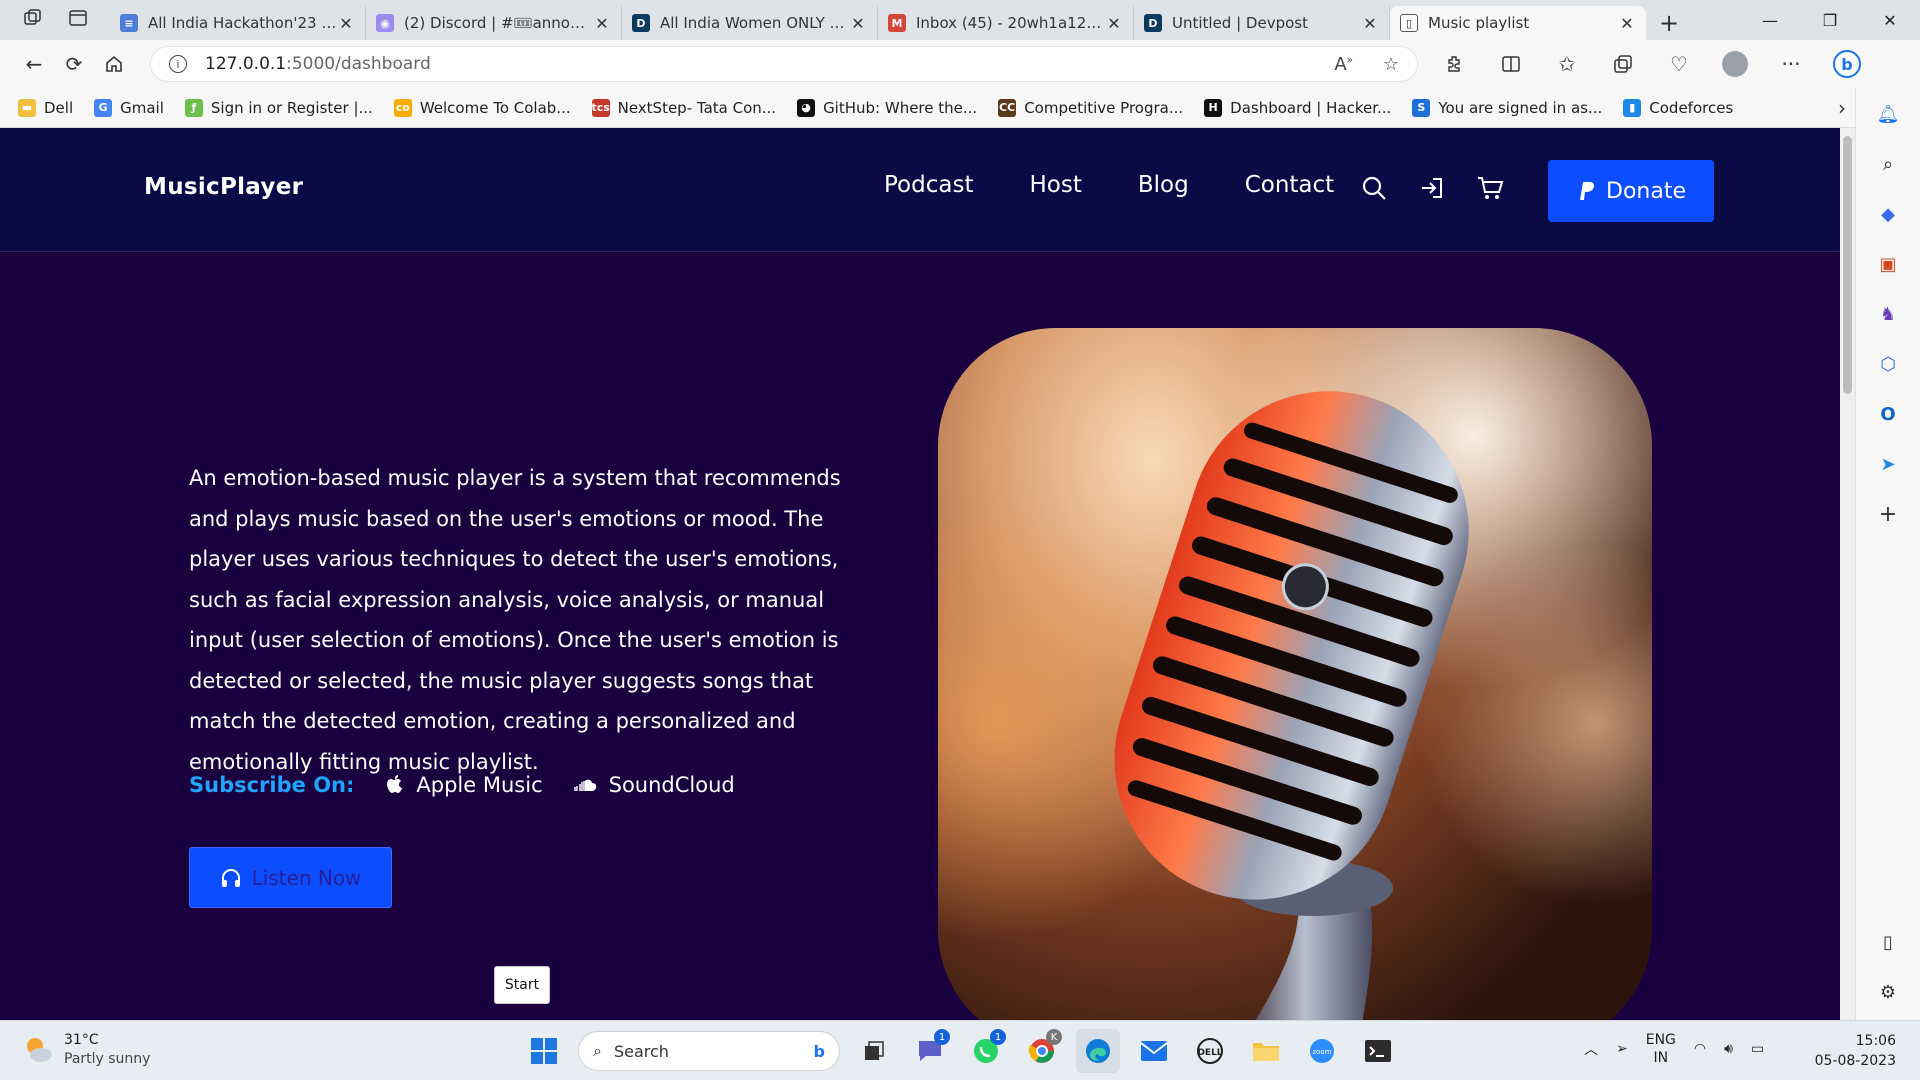  I want to click on tab-title: Music playlist, so click(1479, 23).